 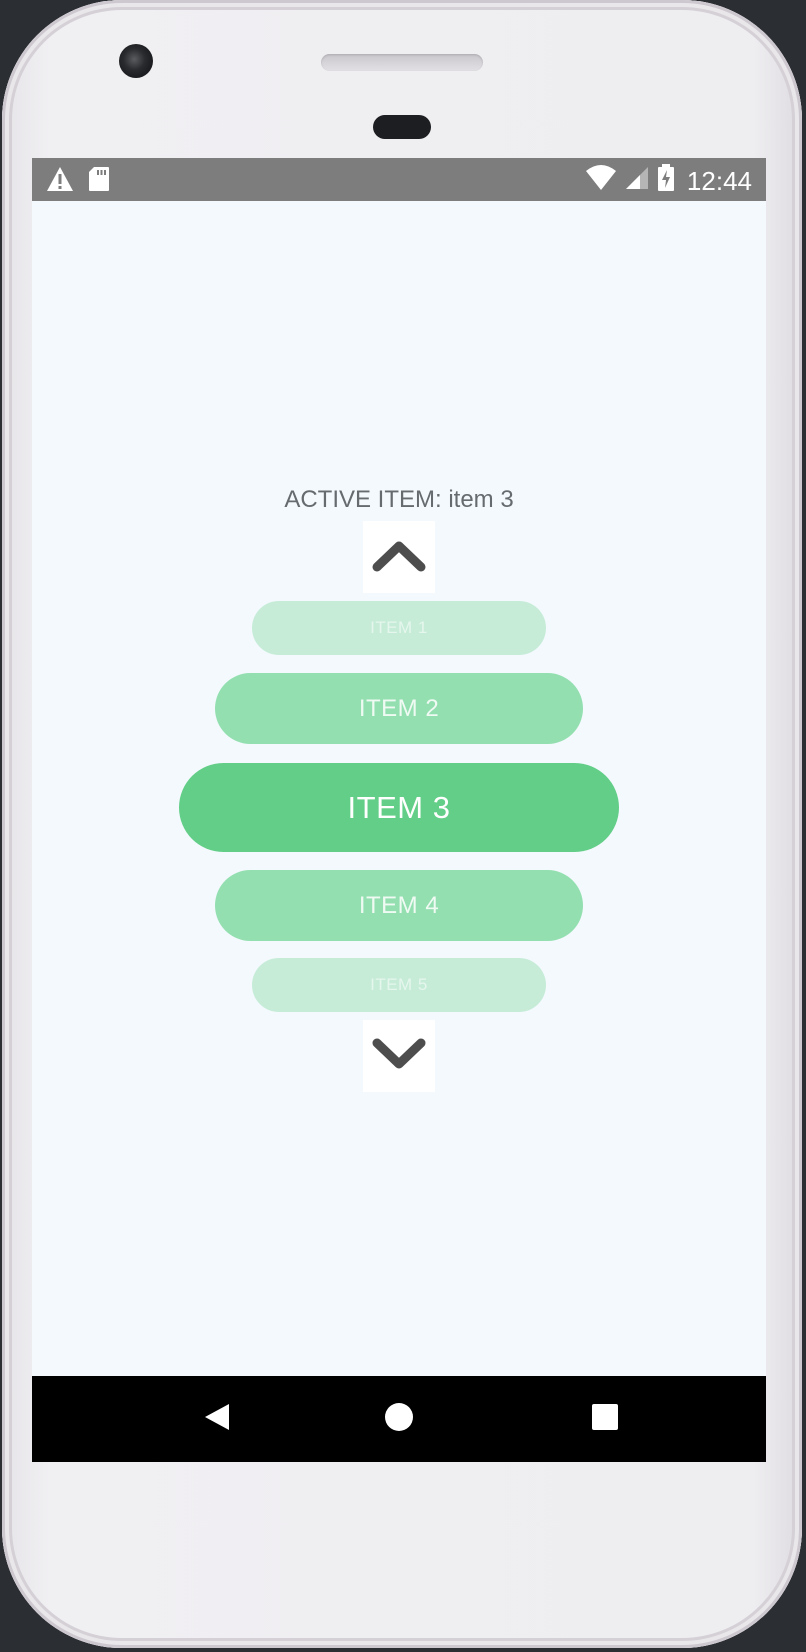 I want to click on list-item-label: ITEM 1, so click(x=399, y=627).